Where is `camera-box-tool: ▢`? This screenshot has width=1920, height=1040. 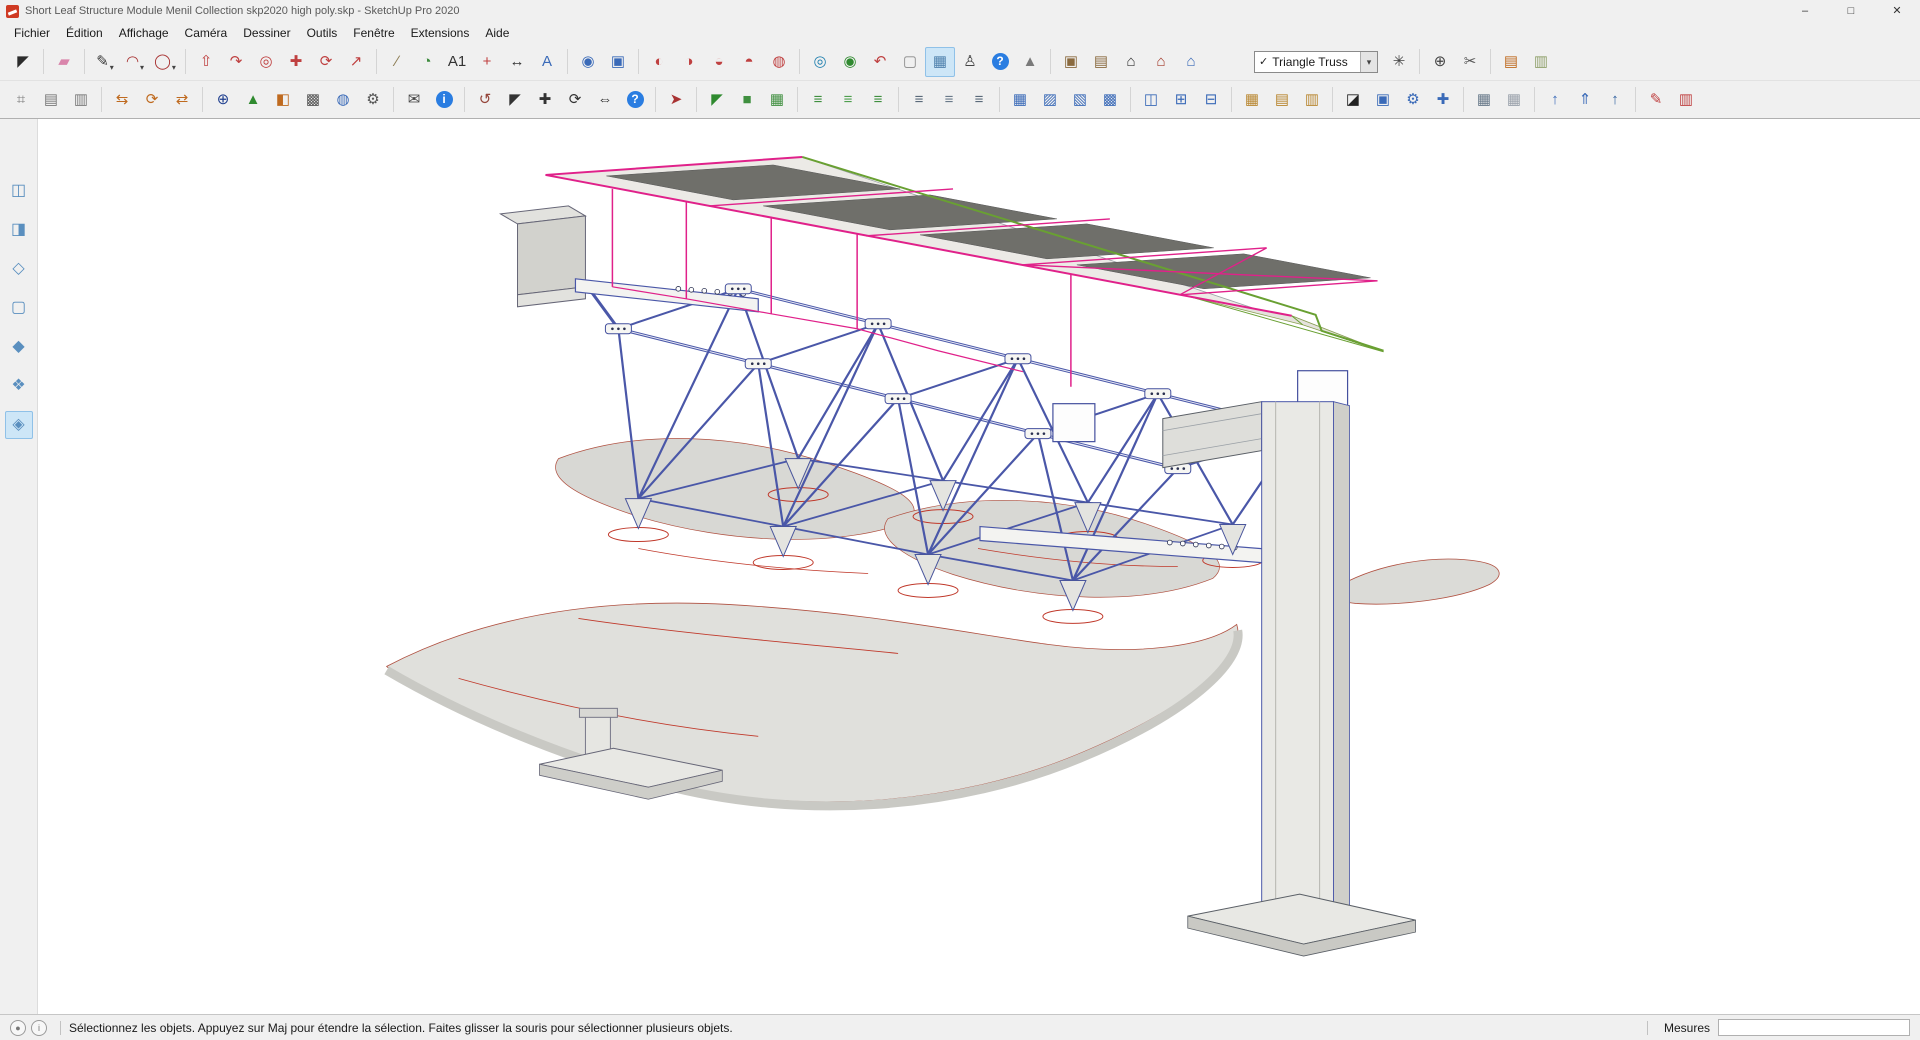 camera-box-tool: ▢ is located at coordinates (910, 62).